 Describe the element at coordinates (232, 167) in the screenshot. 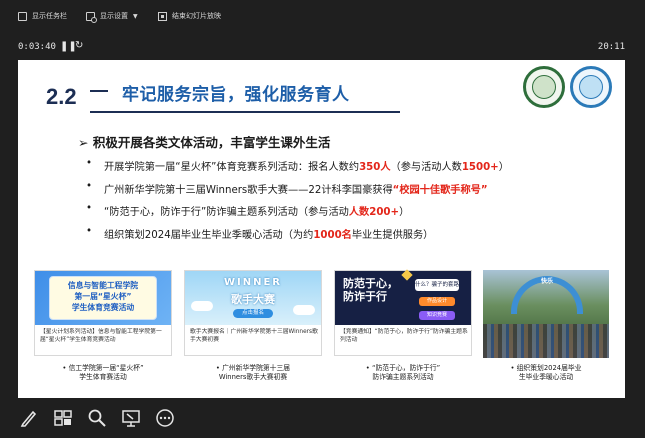

I see `bullet-text: 开展学院第一届“星火杯”体育竞赛系列活动：报名人数约` at that location.